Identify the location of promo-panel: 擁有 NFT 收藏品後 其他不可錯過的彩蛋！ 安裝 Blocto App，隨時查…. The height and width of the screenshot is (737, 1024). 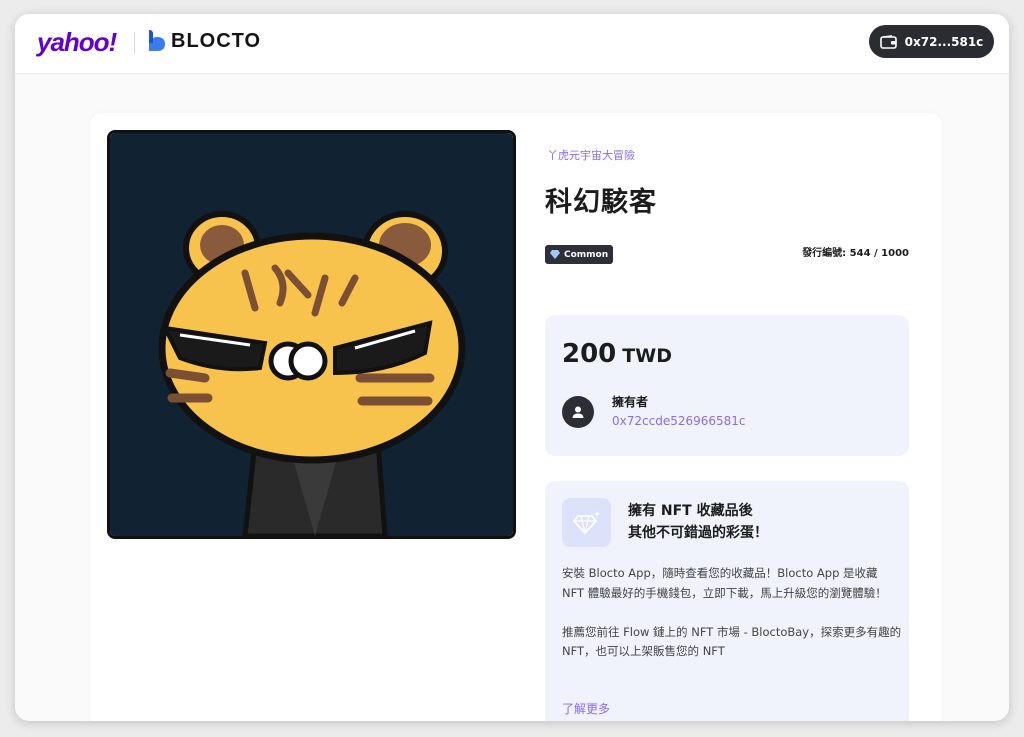
(727, 601).